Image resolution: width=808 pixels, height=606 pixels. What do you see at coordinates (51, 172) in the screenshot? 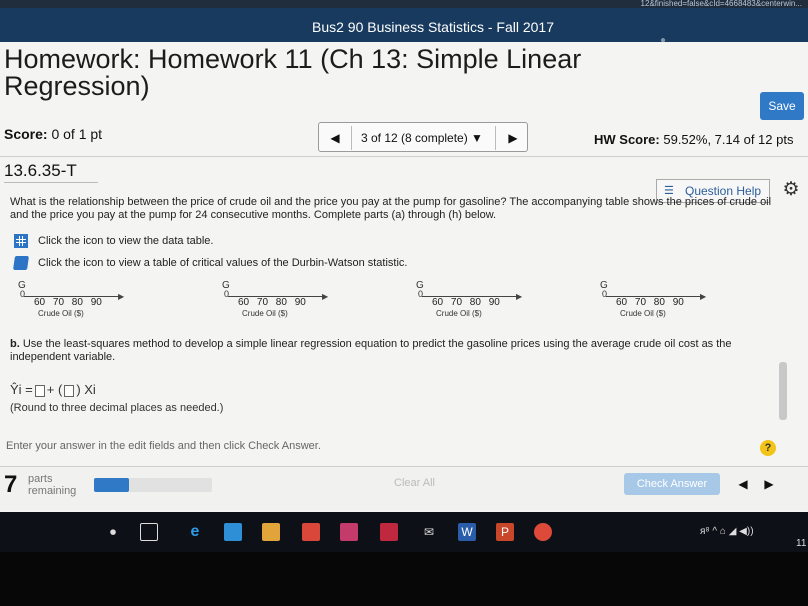
I see `question-id: 13.6.35-T` at bounding box center [51, 172].